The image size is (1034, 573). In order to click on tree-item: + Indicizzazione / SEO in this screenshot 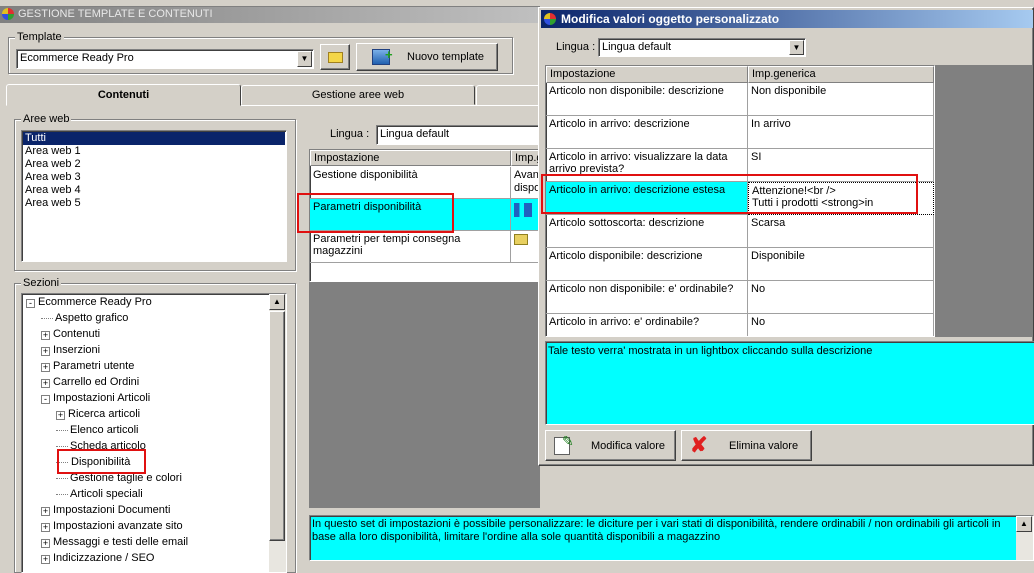, I will do `click(98, 558)`.